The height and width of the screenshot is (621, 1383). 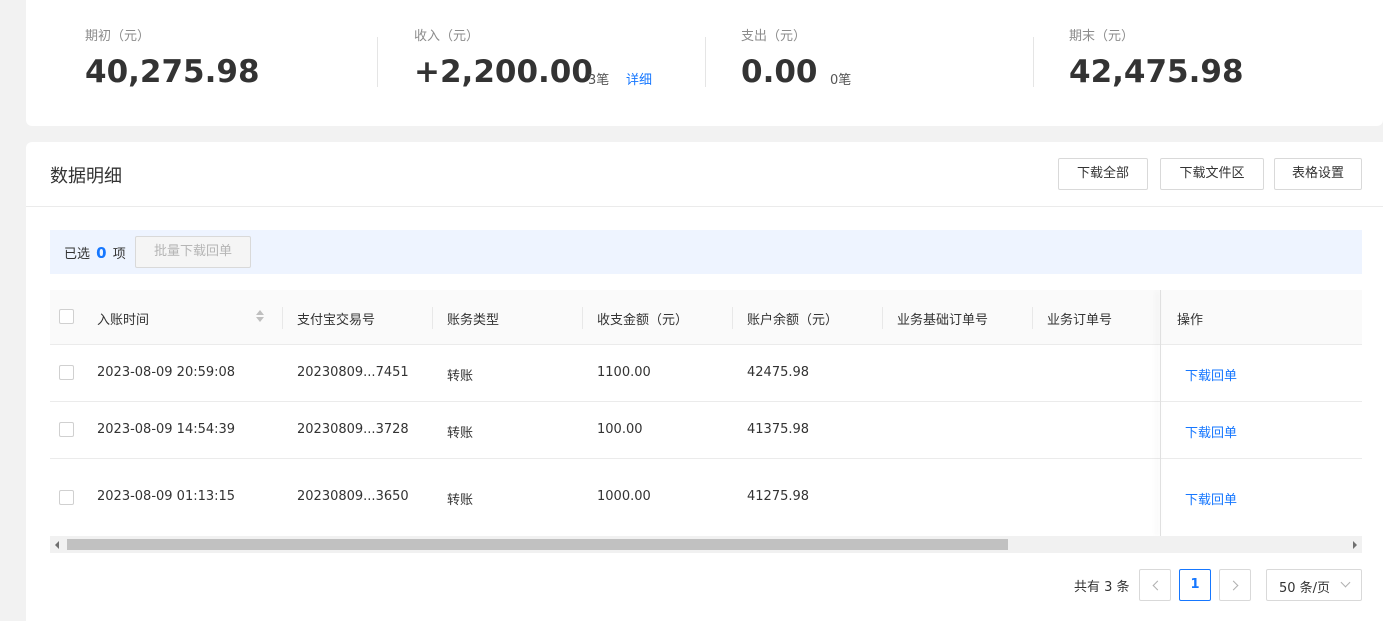 I want to click on select-all-checkbox, so click(x=66, y=316).